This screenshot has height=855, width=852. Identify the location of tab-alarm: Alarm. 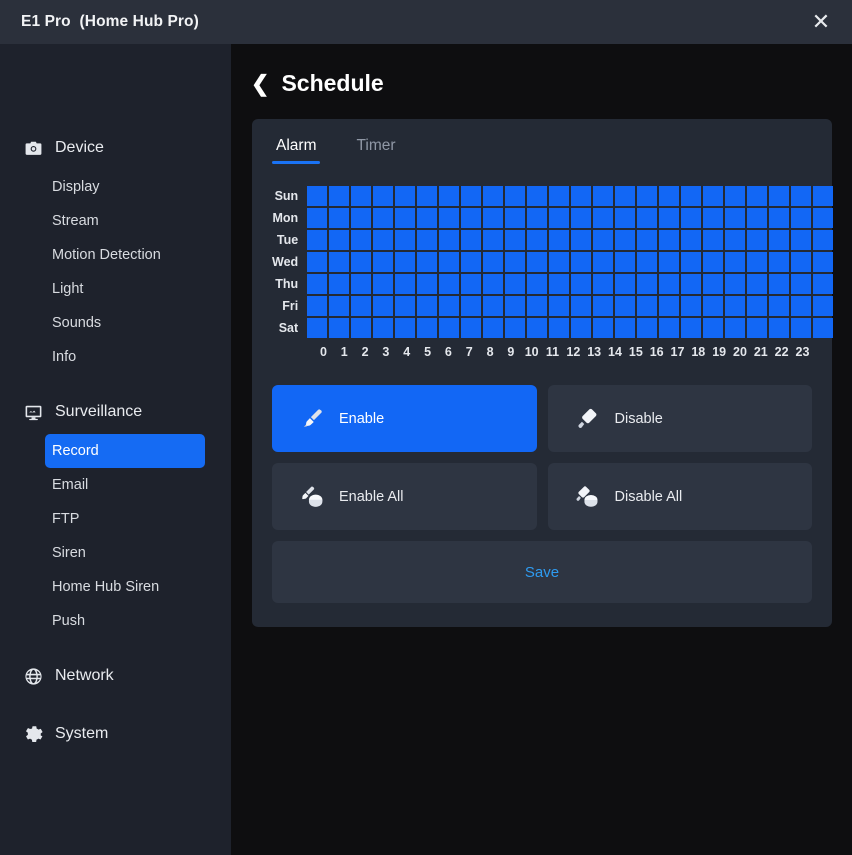
(296, 150).